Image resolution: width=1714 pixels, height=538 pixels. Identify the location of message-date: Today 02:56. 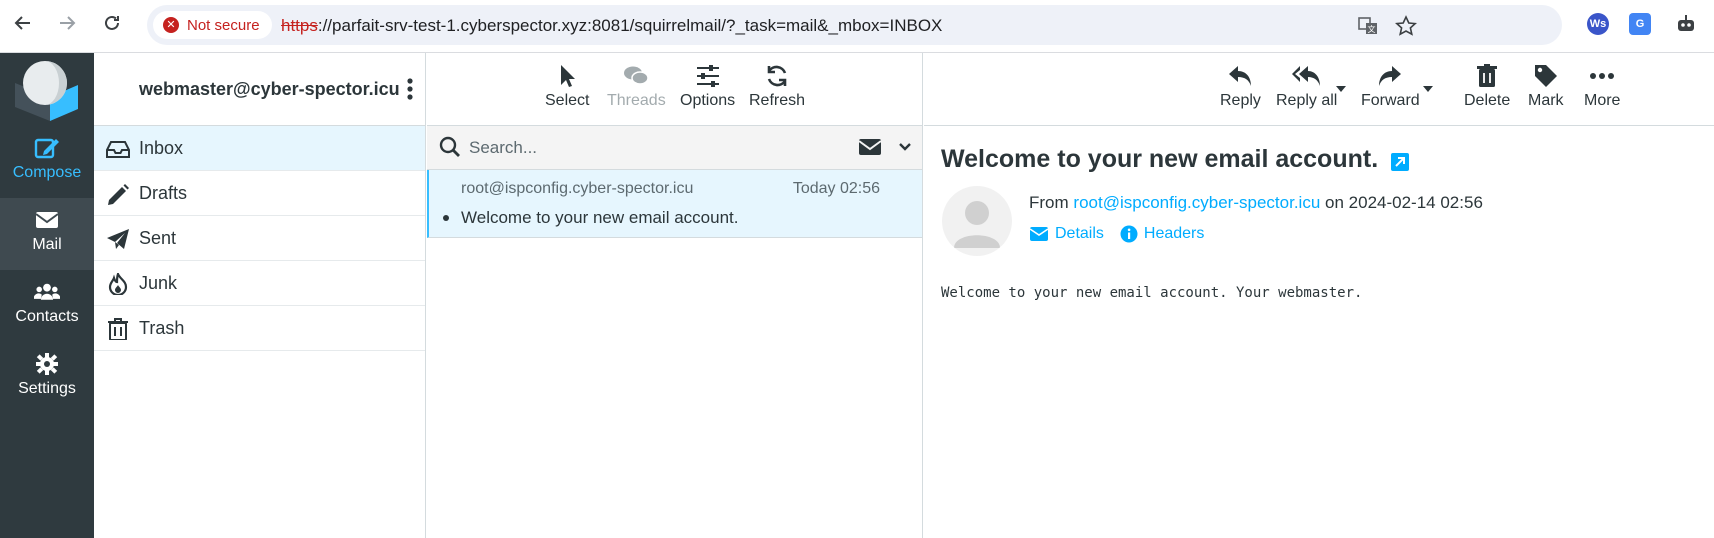
(836, 188).